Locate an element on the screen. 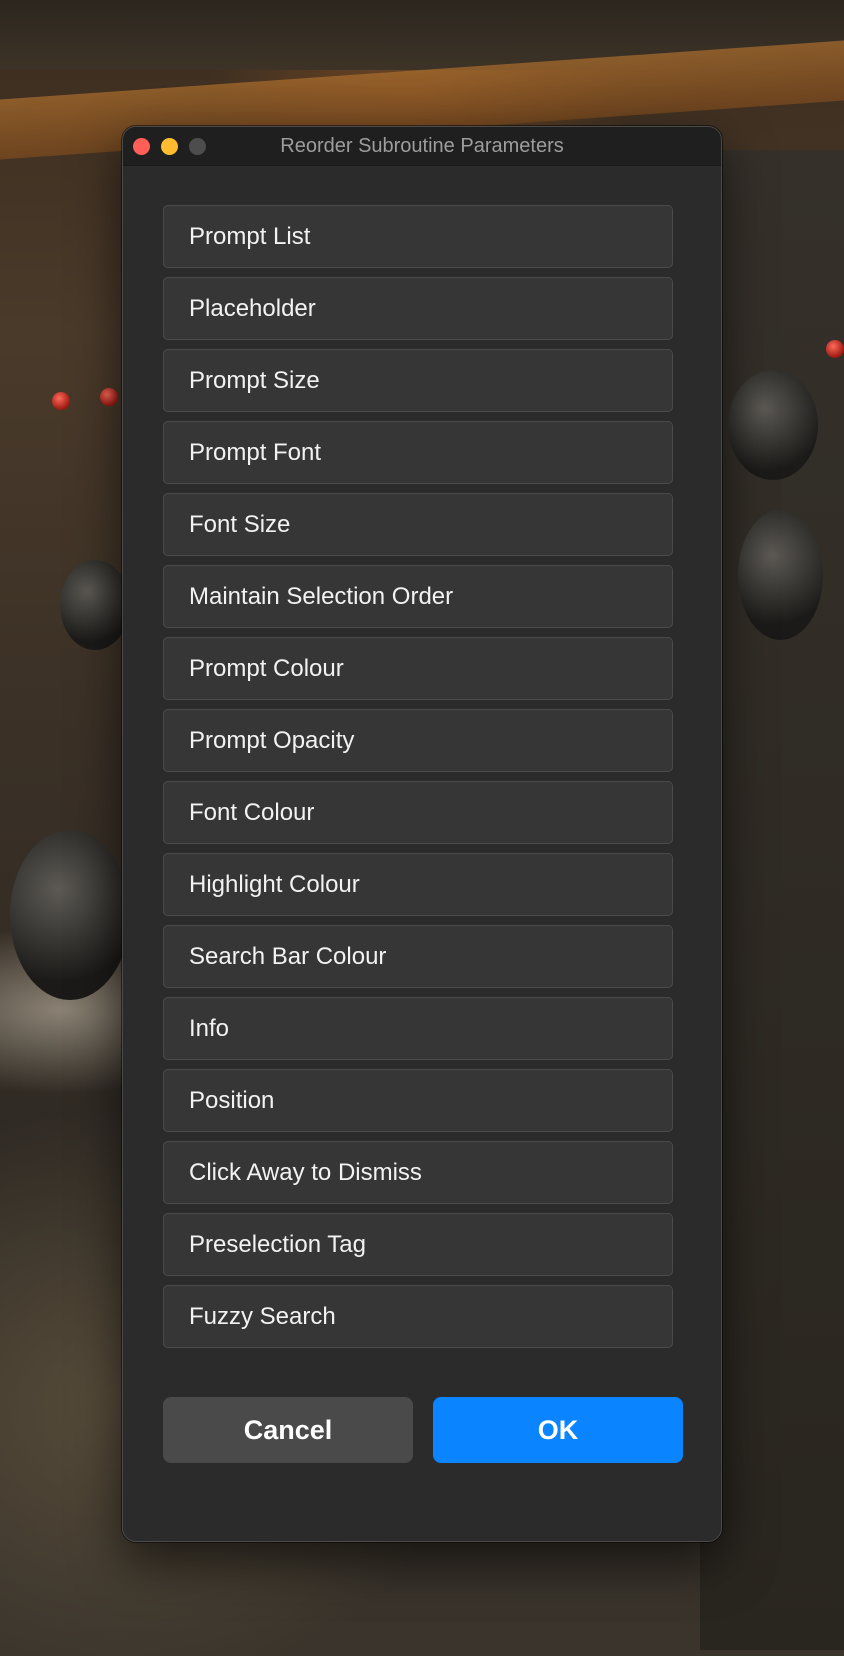 Image resolution: width=844 pixels, height=1656 pixels. parameter-item-click-away-to-dismiss: Click Away to Dismiss is located at coordinates (418, 1172).